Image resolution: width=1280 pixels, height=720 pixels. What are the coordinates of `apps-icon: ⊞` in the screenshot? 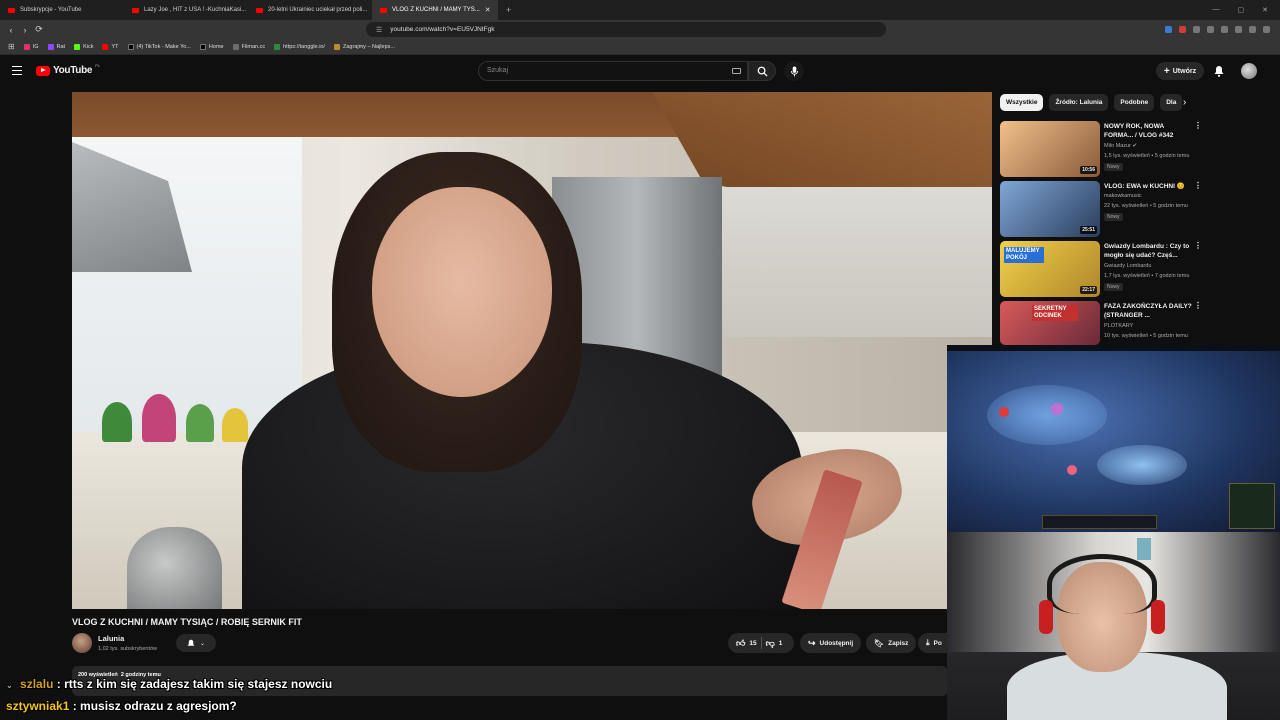 It's located at (11, 46).